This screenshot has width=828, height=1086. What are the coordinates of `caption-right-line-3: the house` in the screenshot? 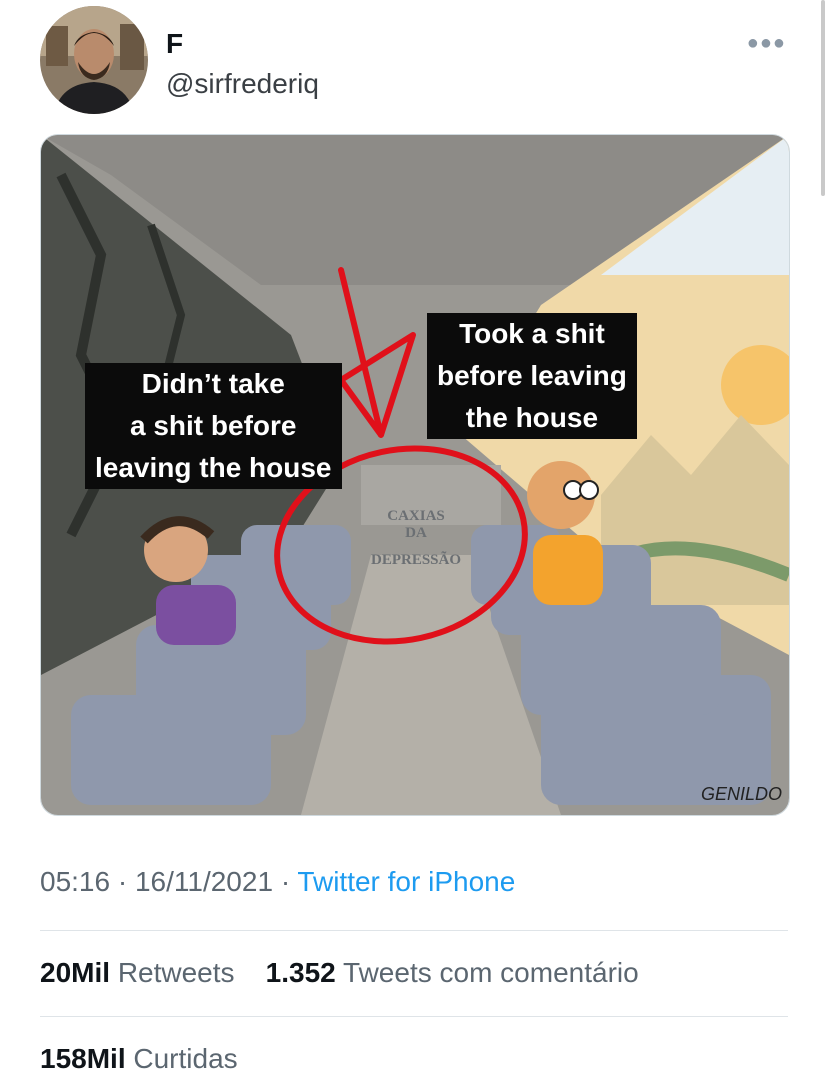 It's located at (532, 418).